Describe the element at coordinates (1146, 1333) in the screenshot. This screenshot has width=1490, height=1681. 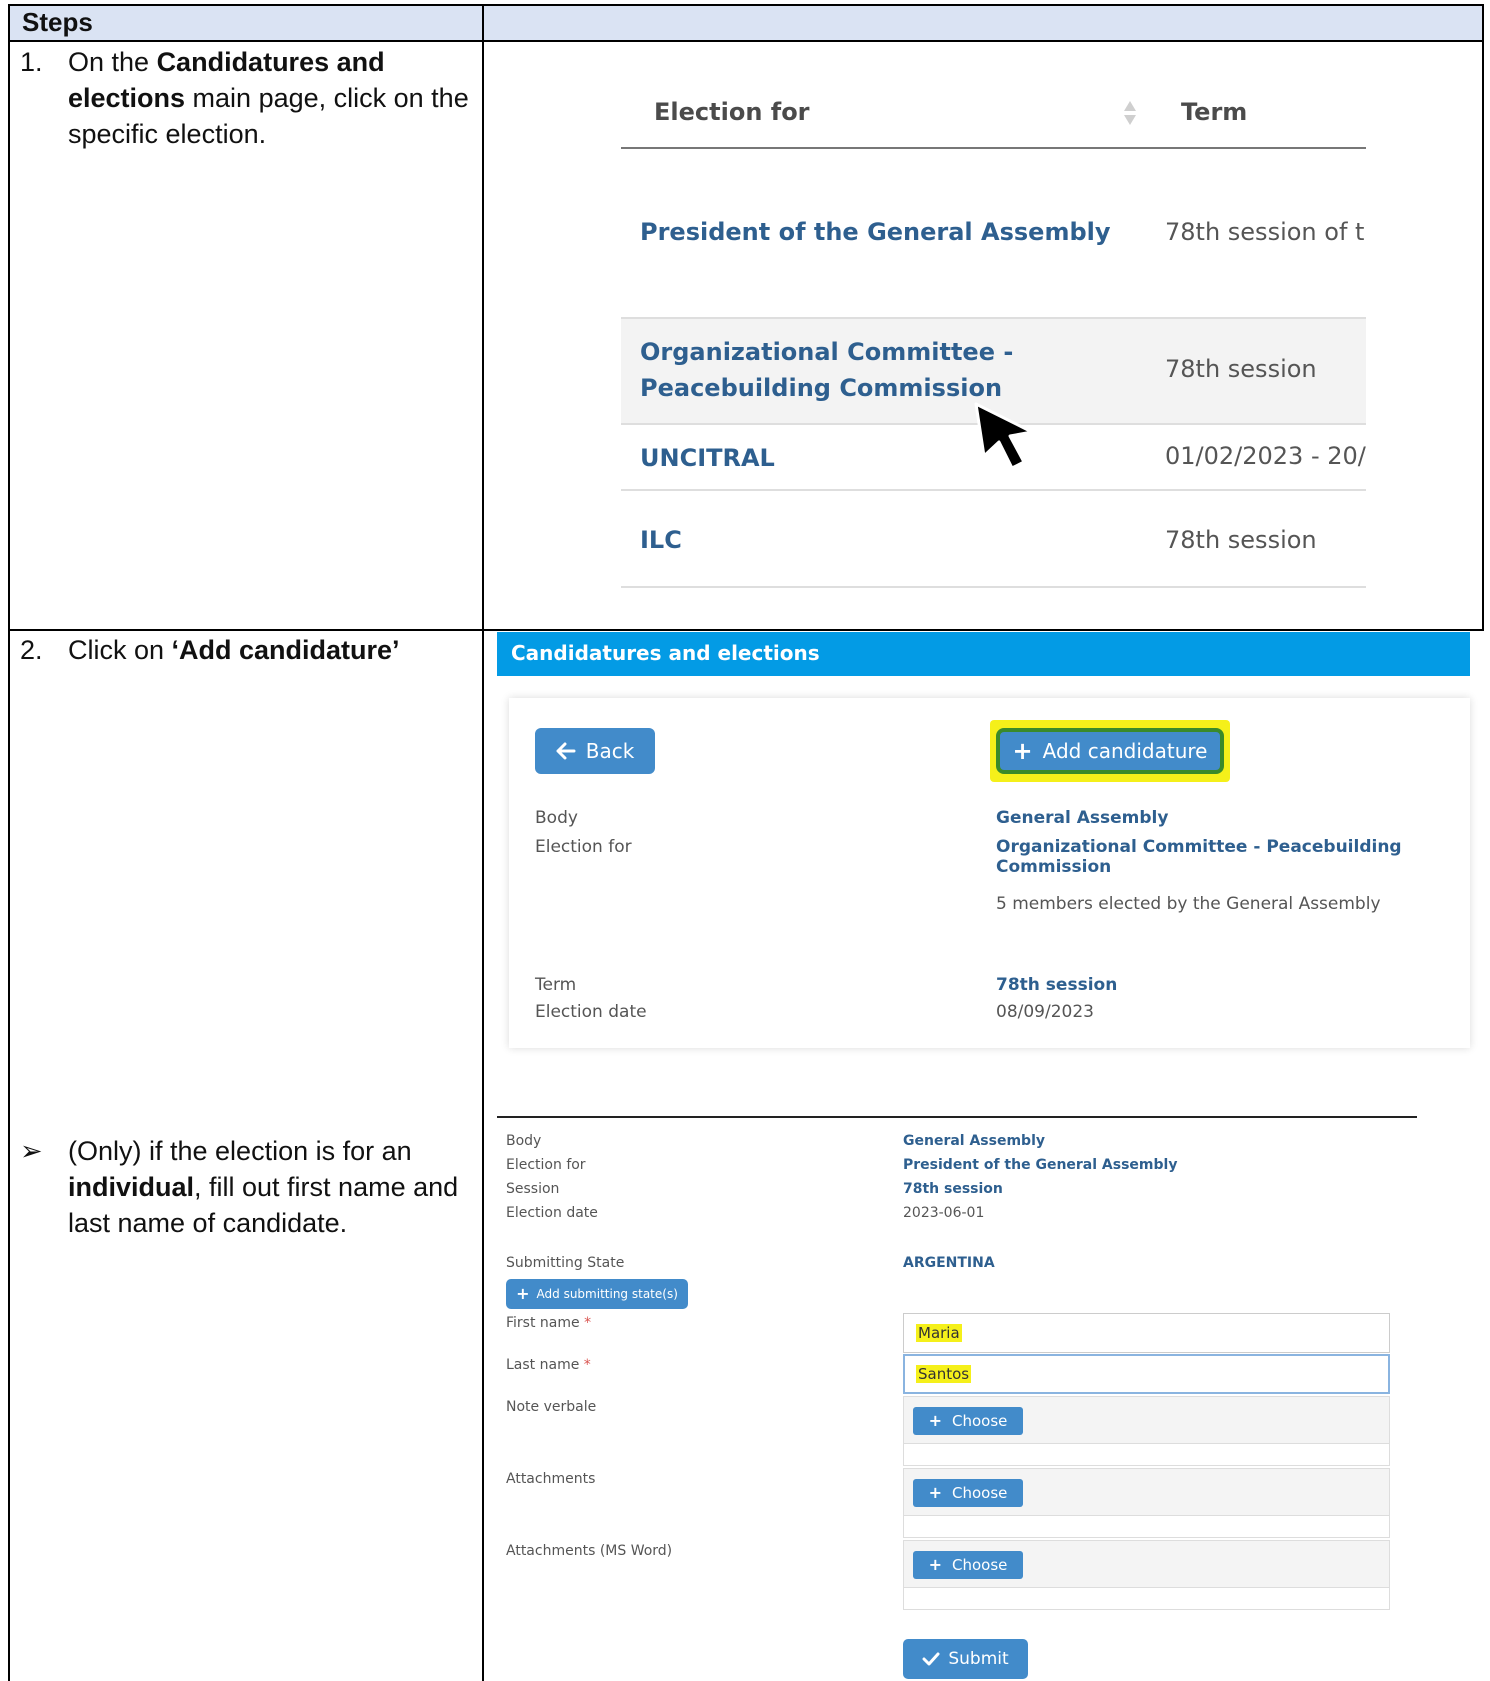
I see `first-name-input: Maria` at that location.